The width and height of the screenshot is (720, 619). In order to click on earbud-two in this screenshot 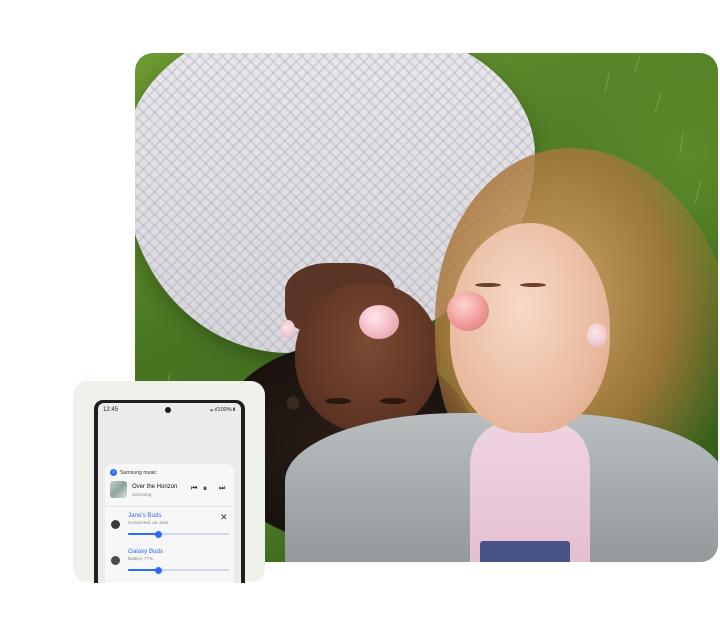, I will do `click(597, 335)`.